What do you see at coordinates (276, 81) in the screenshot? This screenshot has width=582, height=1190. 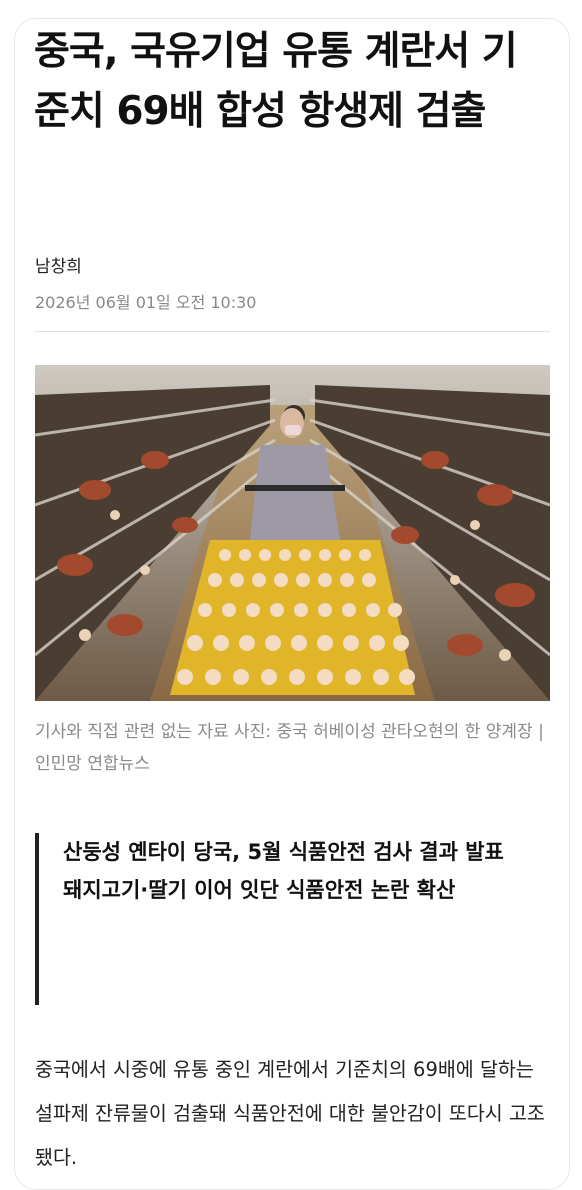 I see `headline: 중국, 국유기업 유통 계란서 기준치 69배 합성 항생제 검출` at bounding box center [276, 81].